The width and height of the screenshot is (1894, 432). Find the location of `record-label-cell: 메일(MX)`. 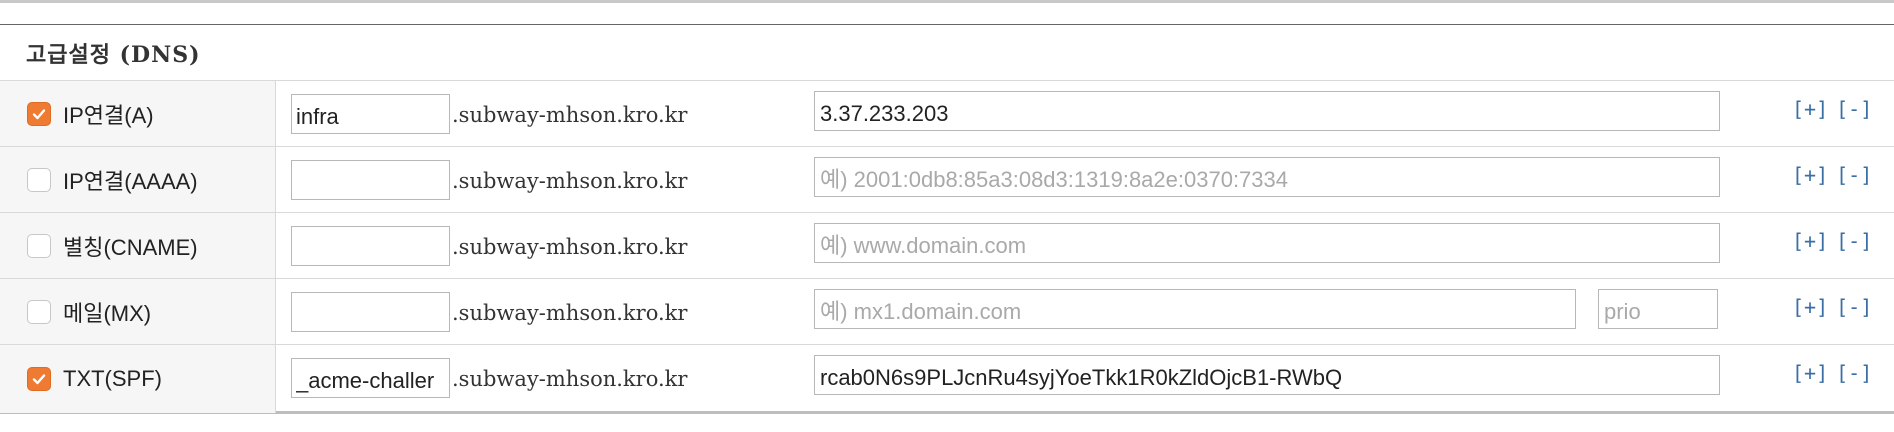

record-label-cell: 메일(MX) is located at coordinates (138, 311).